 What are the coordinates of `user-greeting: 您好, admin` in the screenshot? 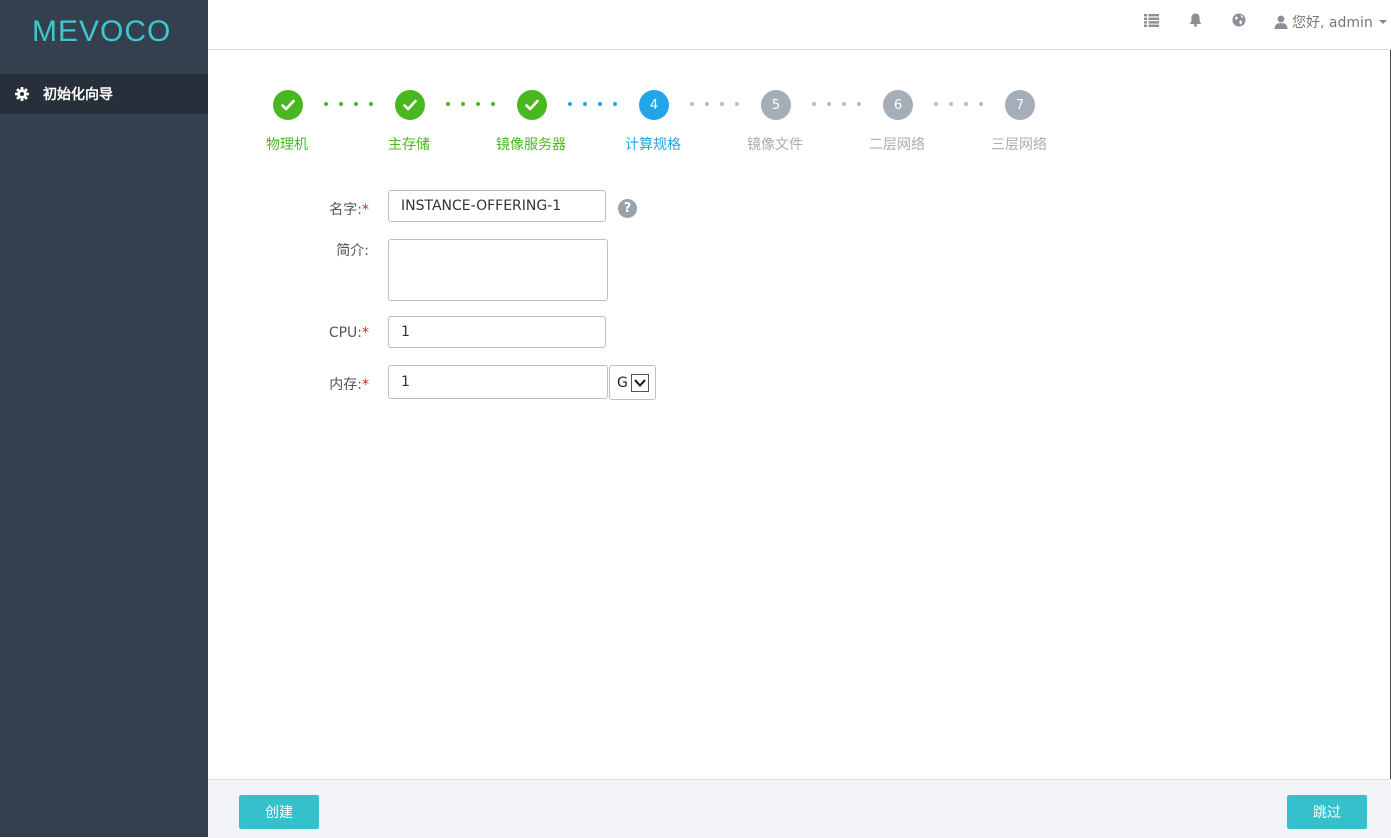 It's located at (1332, 23).